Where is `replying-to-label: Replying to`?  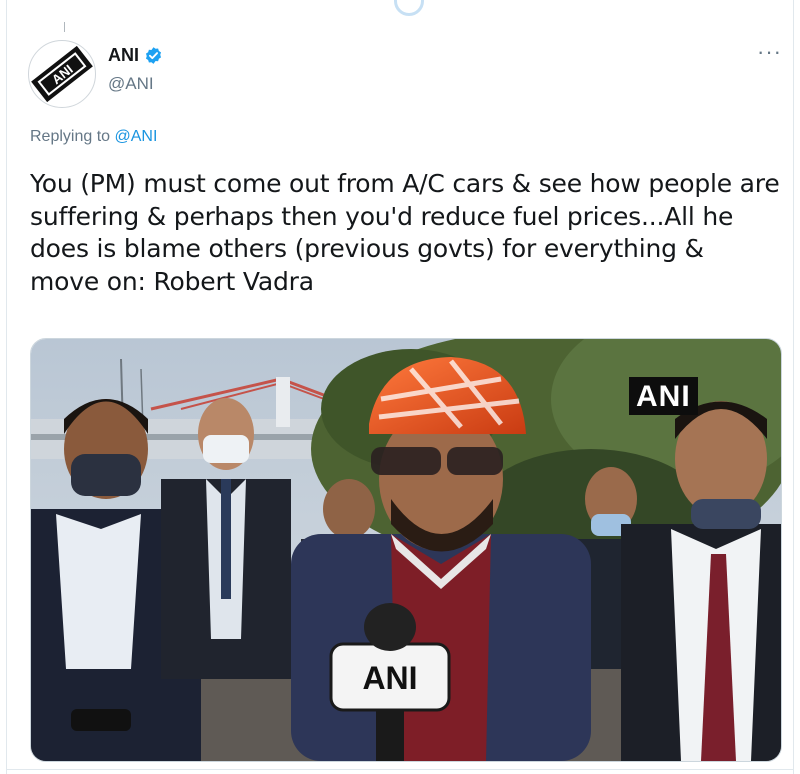 replying-to-label: Replying to is located at coordinates (70, 136).